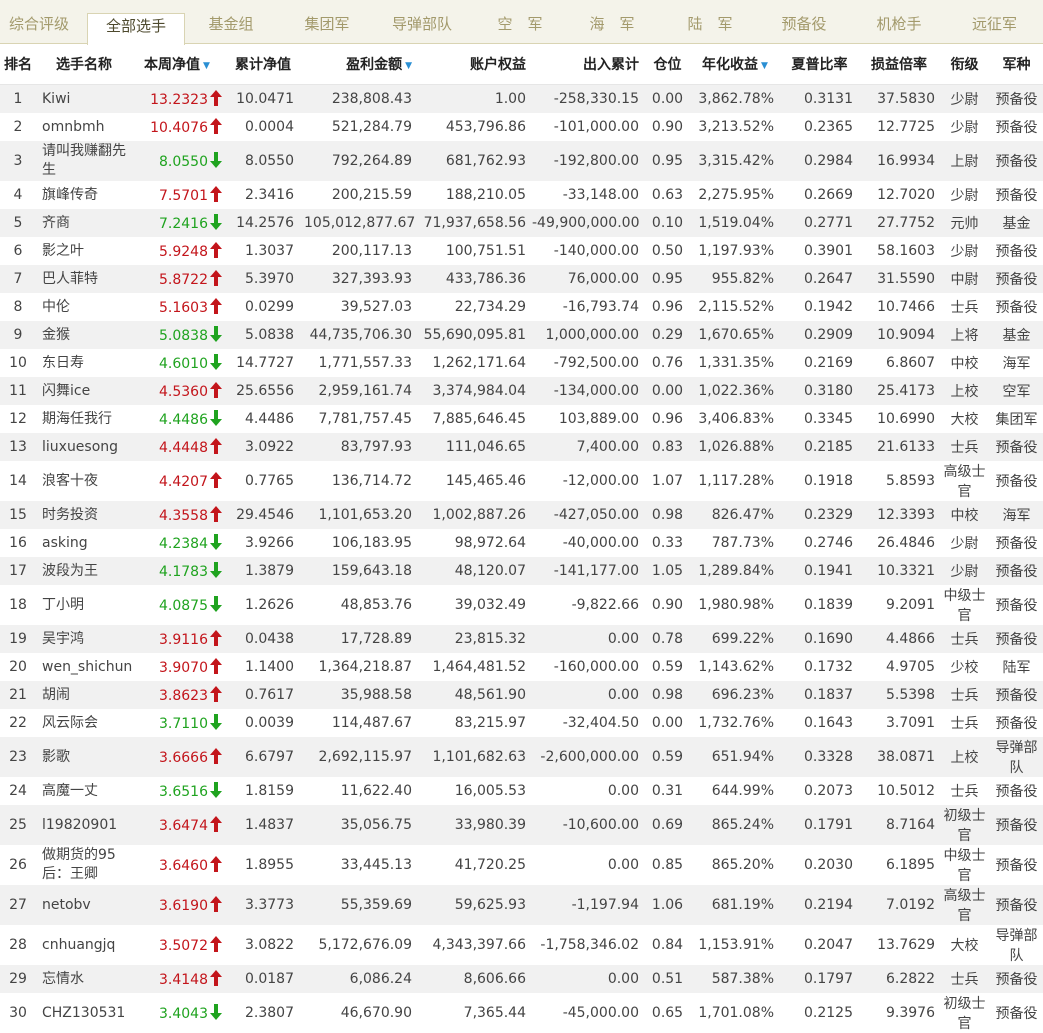  What do you see at coordinates (899, 64) in the screenshot?
I see `column-header-11: 损益倍率` at bounding box center [899, 64].